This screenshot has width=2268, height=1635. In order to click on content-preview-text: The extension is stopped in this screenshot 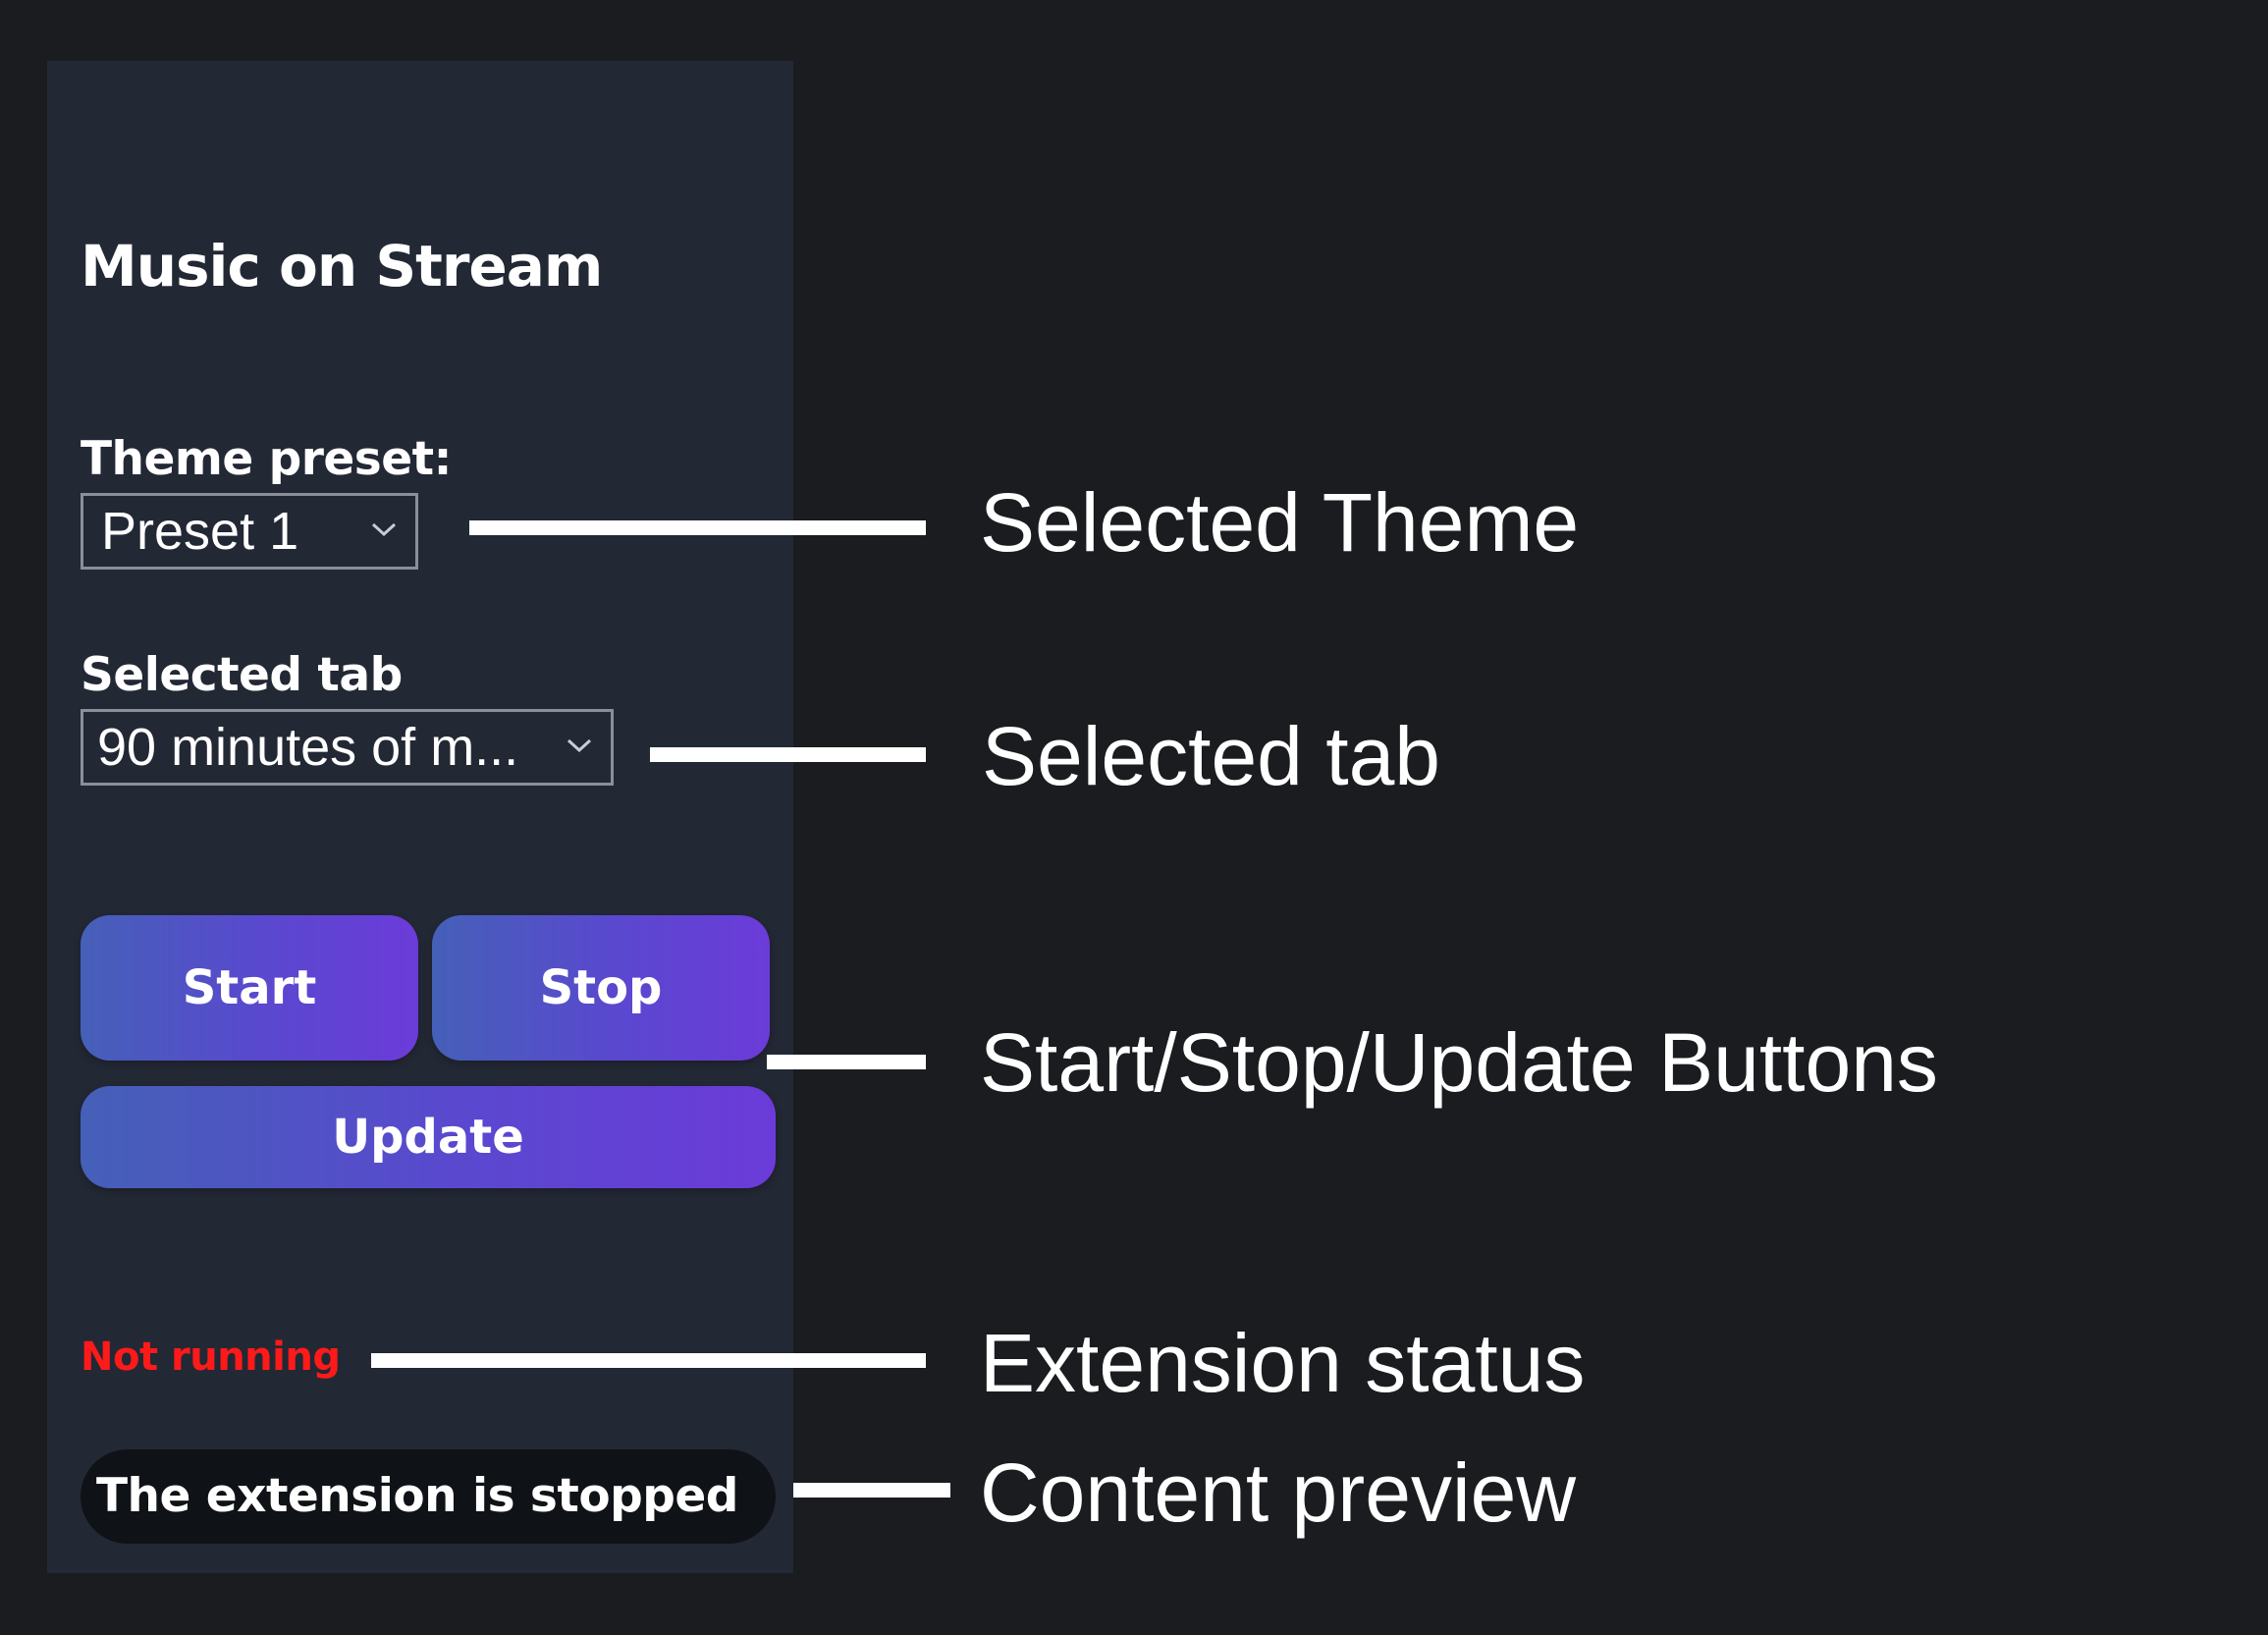, I will do `click(417, 1496)`.